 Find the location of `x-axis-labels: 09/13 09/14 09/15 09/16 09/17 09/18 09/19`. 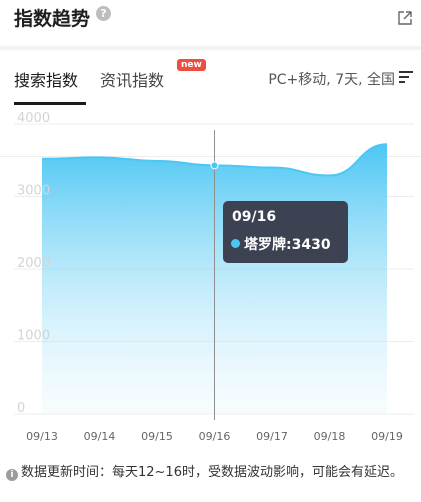

x-axis-labels: 09/13 09/14 09/15 09/16 09/17 09/18 09/19 is located at coordinates (210, 438).